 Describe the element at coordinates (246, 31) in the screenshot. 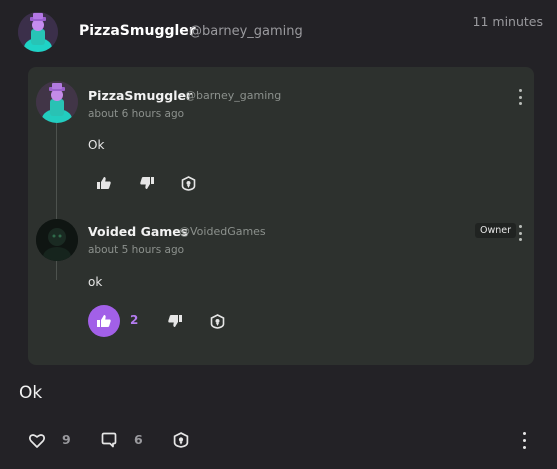

I see `author-handle: @barney_gaming` at that location.